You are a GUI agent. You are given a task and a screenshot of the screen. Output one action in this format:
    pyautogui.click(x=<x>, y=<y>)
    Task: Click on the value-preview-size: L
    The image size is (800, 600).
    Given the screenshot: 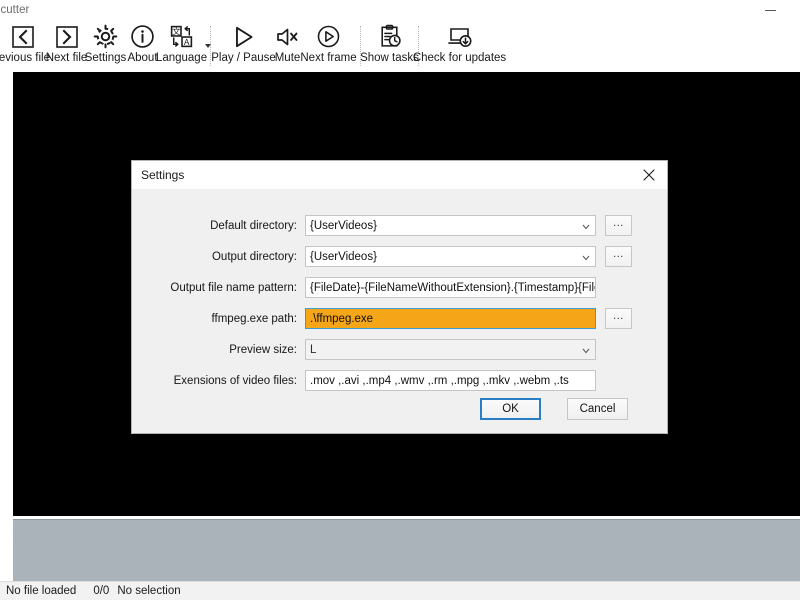 What is the action you would take?
    pyautogui.click(x=313, y=349)
    